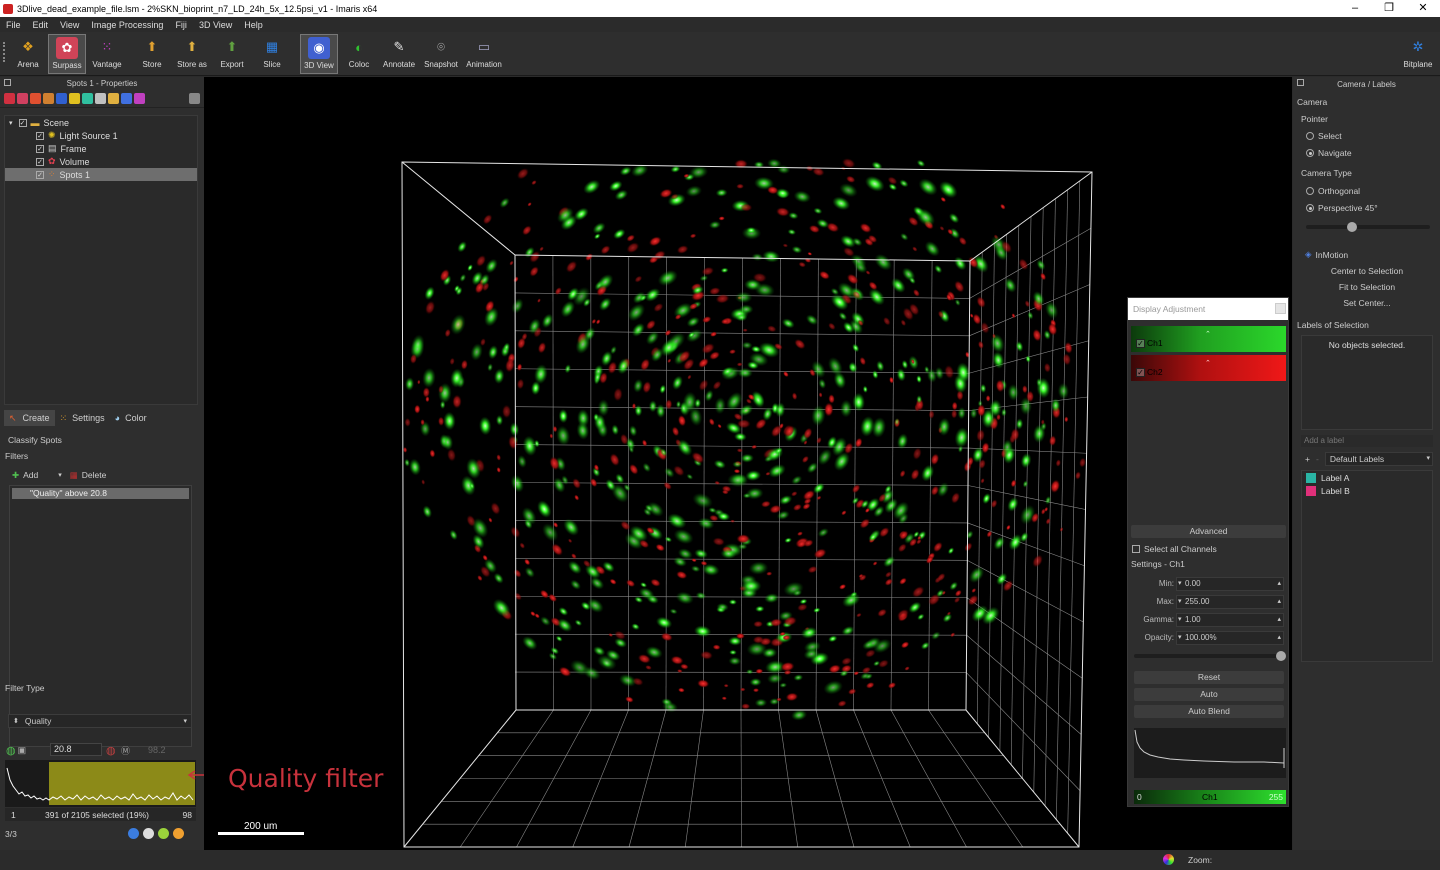 The height and width of the screenshot is (870, 1440). What do you see at coordinates (48, 98) in the screenshot?
I see `add-spots-icon` at bounding box center [48, 98].